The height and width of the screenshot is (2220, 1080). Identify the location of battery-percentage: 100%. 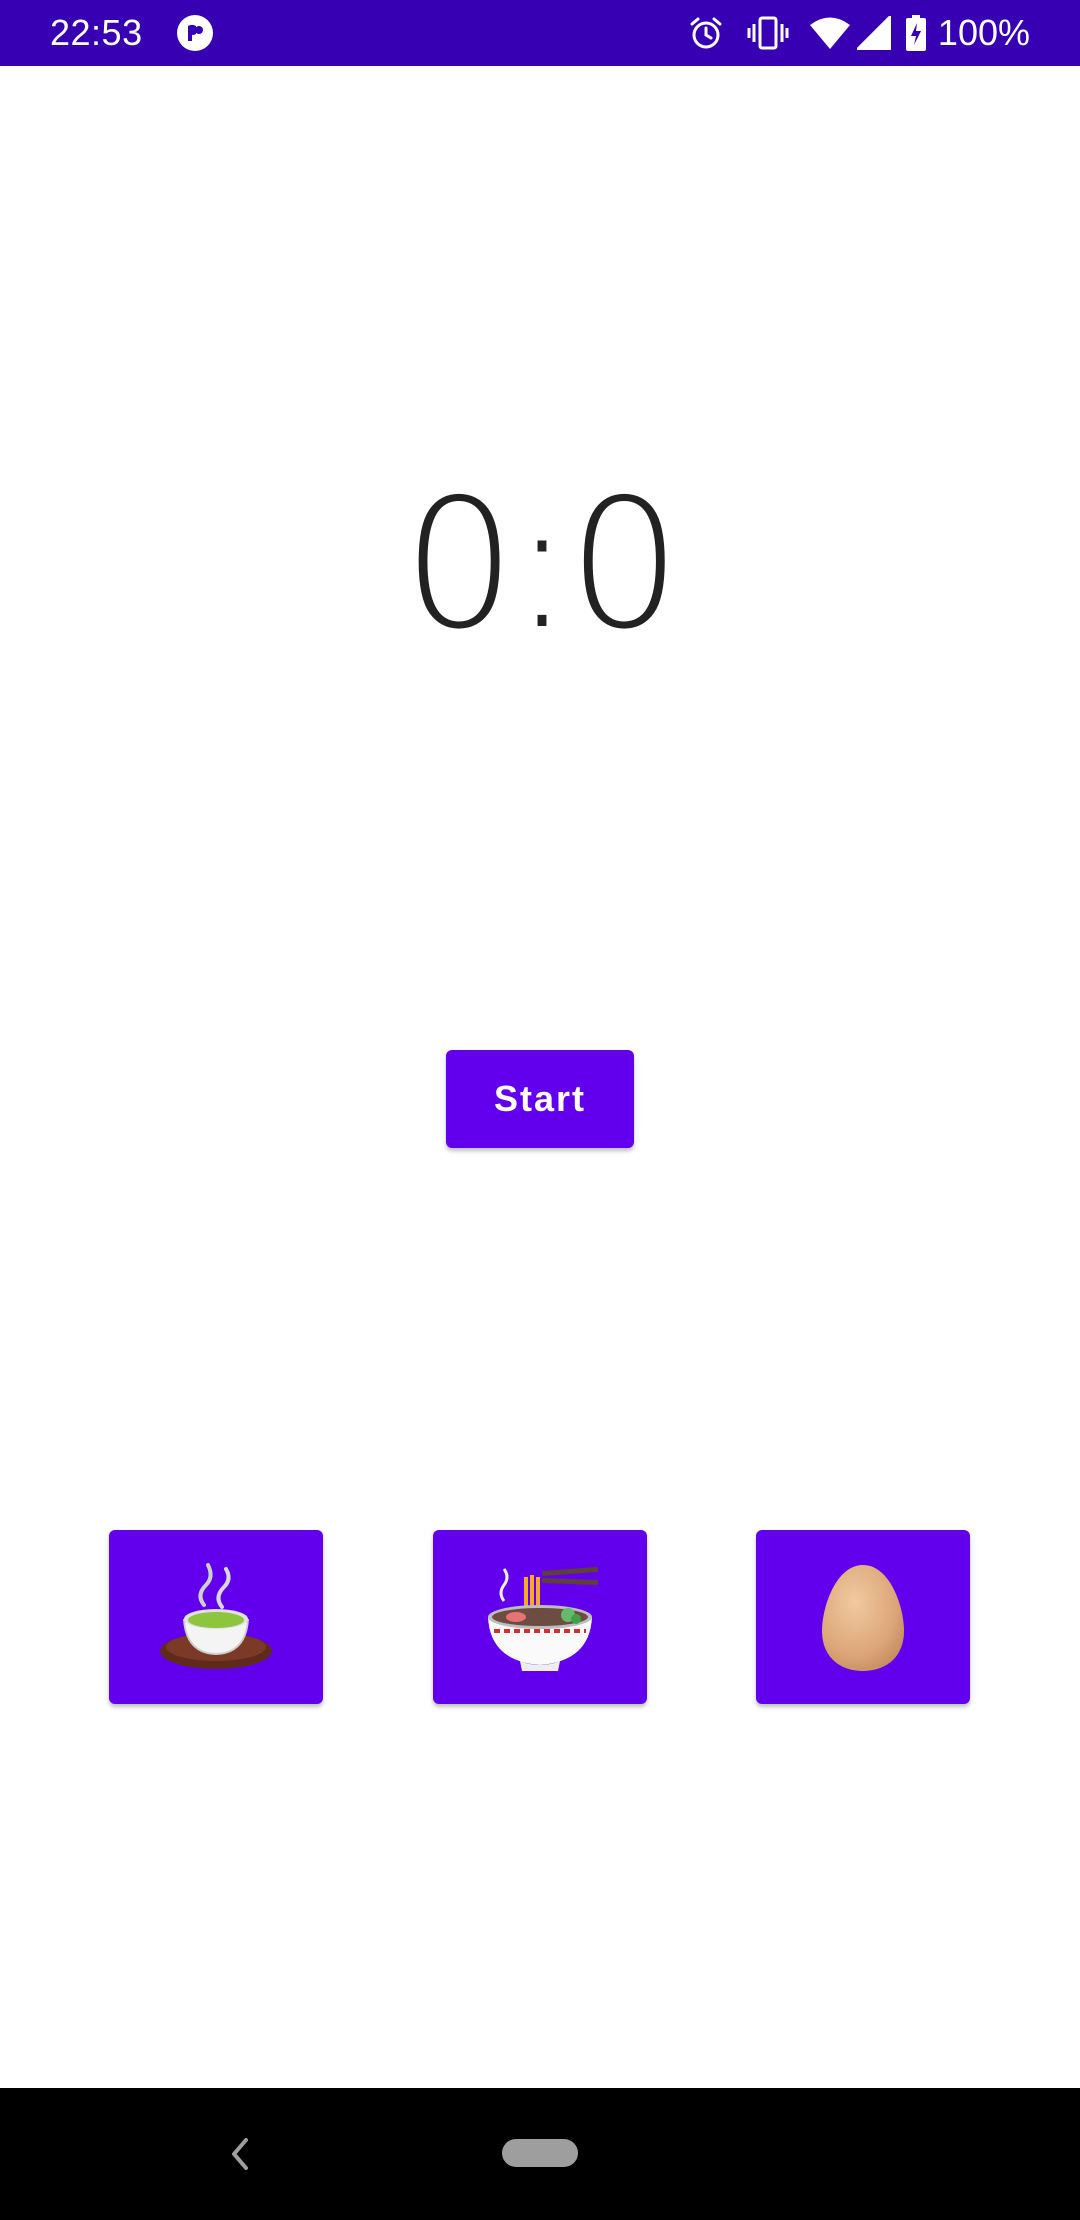
(983, 32).